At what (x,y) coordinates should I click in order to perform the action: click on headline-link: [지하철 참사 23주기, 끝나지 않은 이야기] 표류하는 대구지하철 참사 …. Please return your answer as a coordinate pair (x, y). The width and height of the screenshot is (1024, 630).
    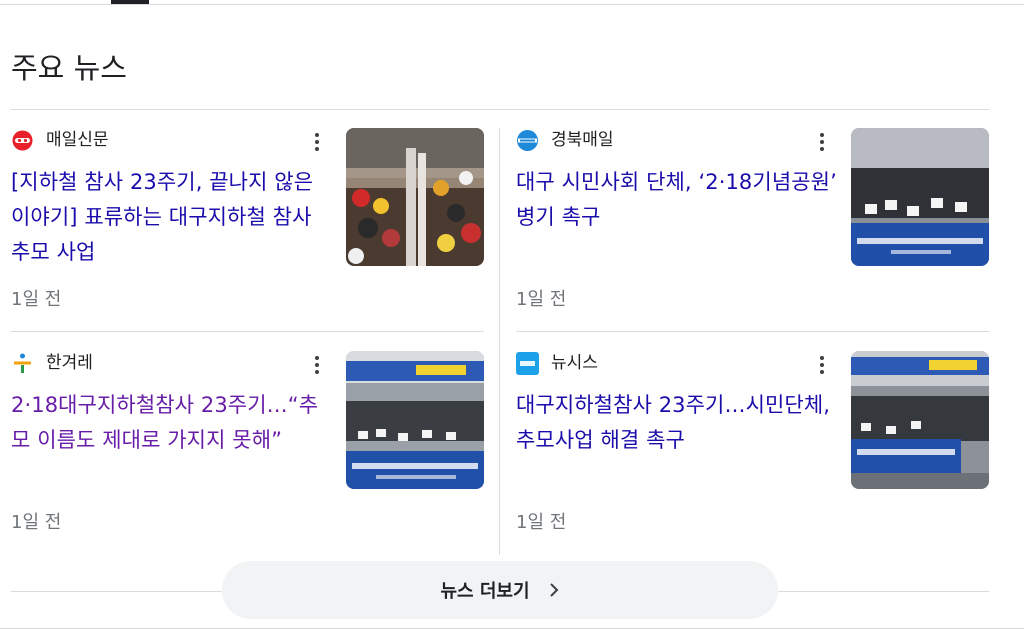
    Looking at the image, I should click on (172, 217).